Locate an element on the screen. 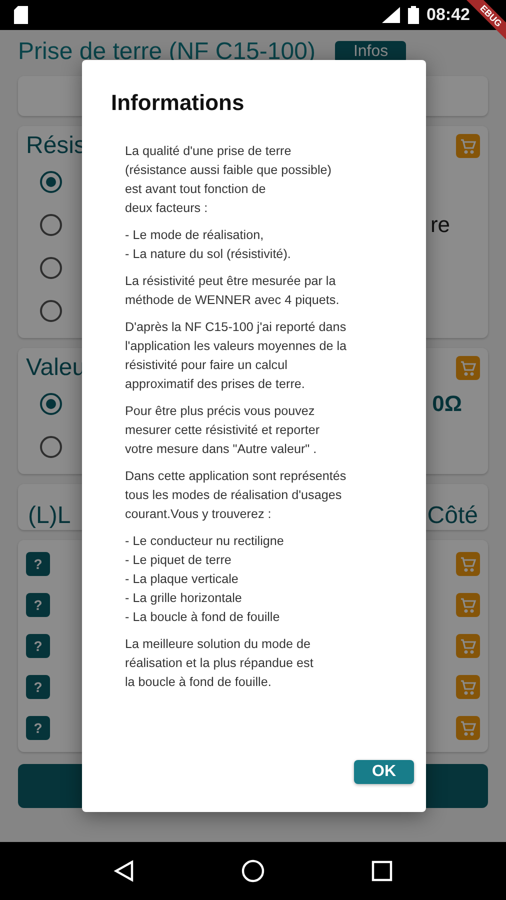 Image resolution: width=506 pixels, height=900 pixels. paragraph: La qualité d'une prise de terre (résistance aussi faible que possible) est avant tout fonction de deux facteurs : is located at coordinates (229, 180).